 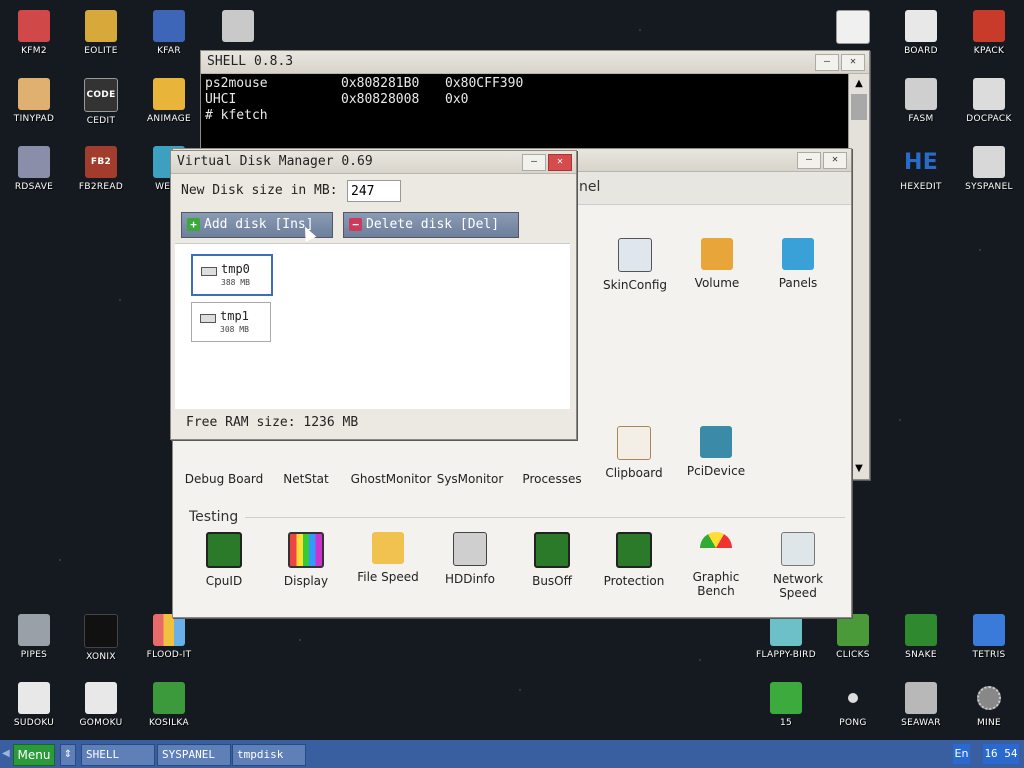 I want to click on desktop-icon-syspanel: SYSPANEL, so click(x=989, y=169).